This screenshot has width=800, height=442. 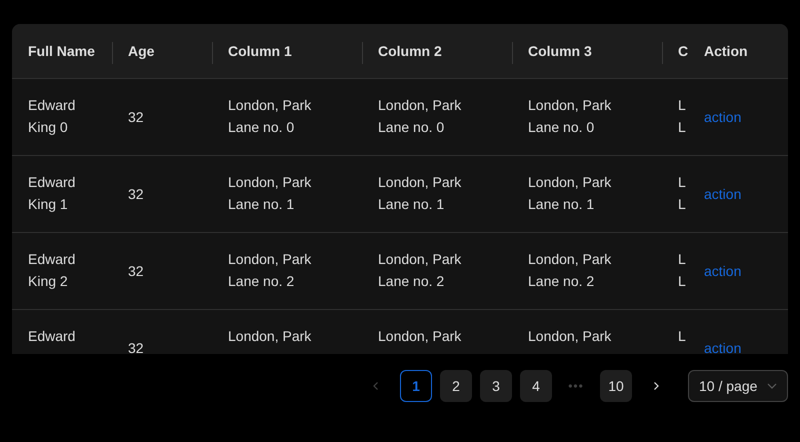 I want to click on chevron-left-icon, so click(x=376, y=386).